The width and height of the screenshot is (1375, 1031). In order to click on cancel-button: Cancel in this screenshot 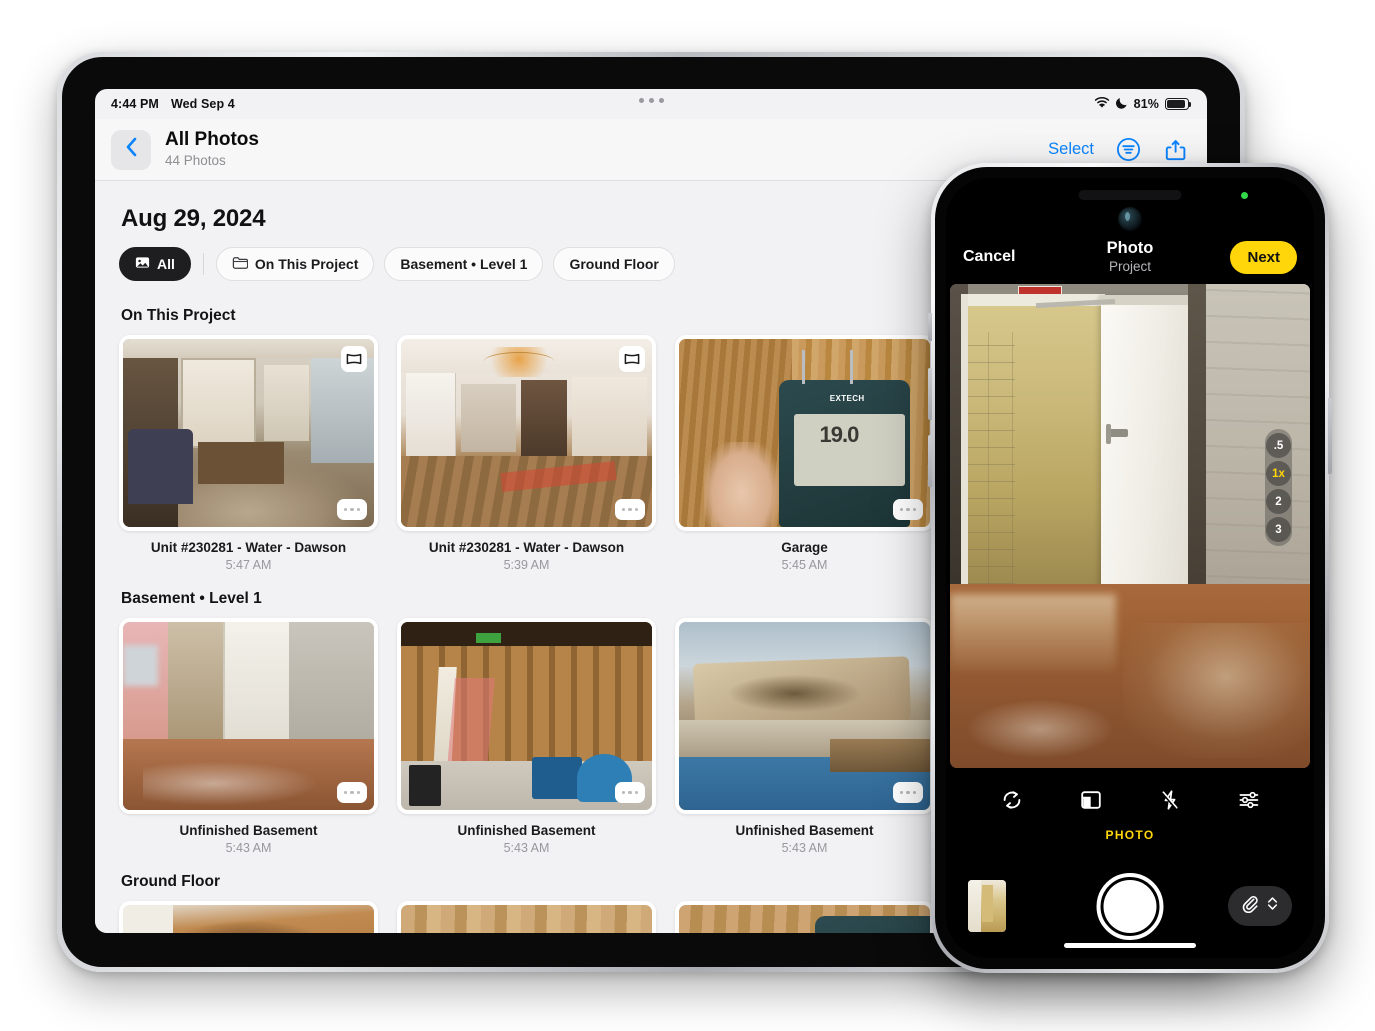, I will do `click(989, 257)`.